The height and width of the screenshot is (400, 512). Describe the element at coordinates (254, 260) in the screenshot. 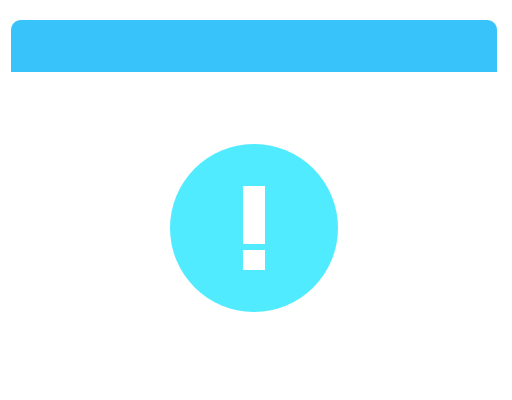

I see `exclamation-dot` at that location.